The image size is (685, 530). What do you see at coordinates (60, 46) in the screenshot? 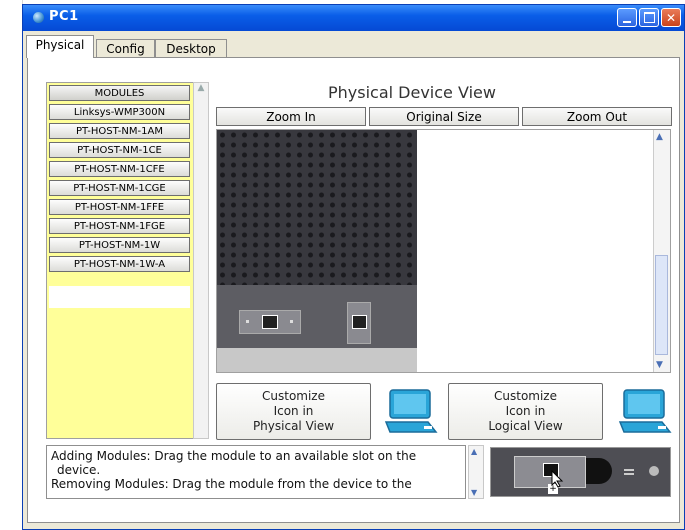
I see `tab-physical: Physical` at bounding box center [60, 46].